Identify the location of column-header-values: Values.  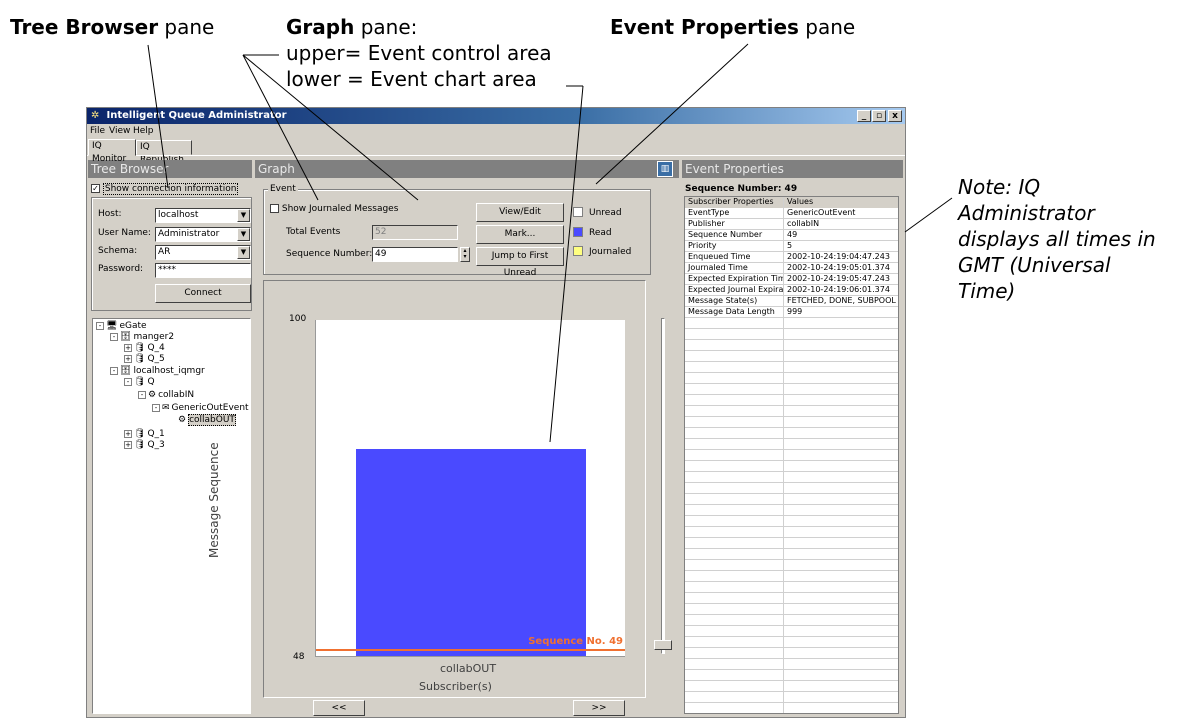
(841, 202).